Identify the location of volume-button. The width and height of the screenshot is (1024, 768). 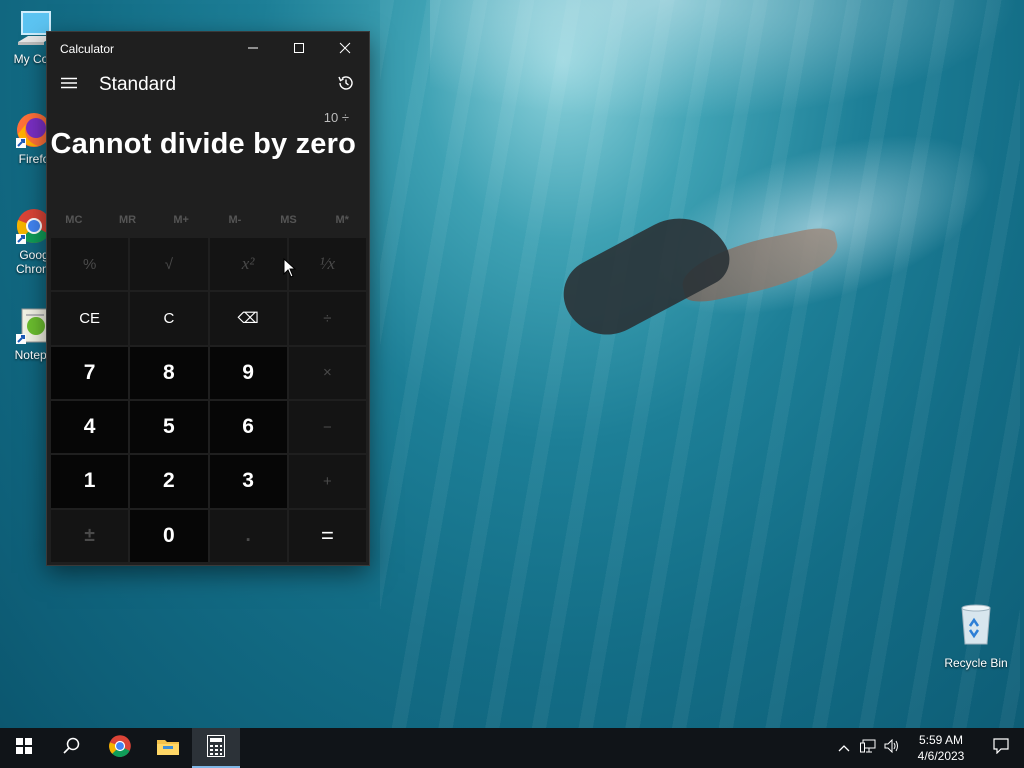
(892, 748).